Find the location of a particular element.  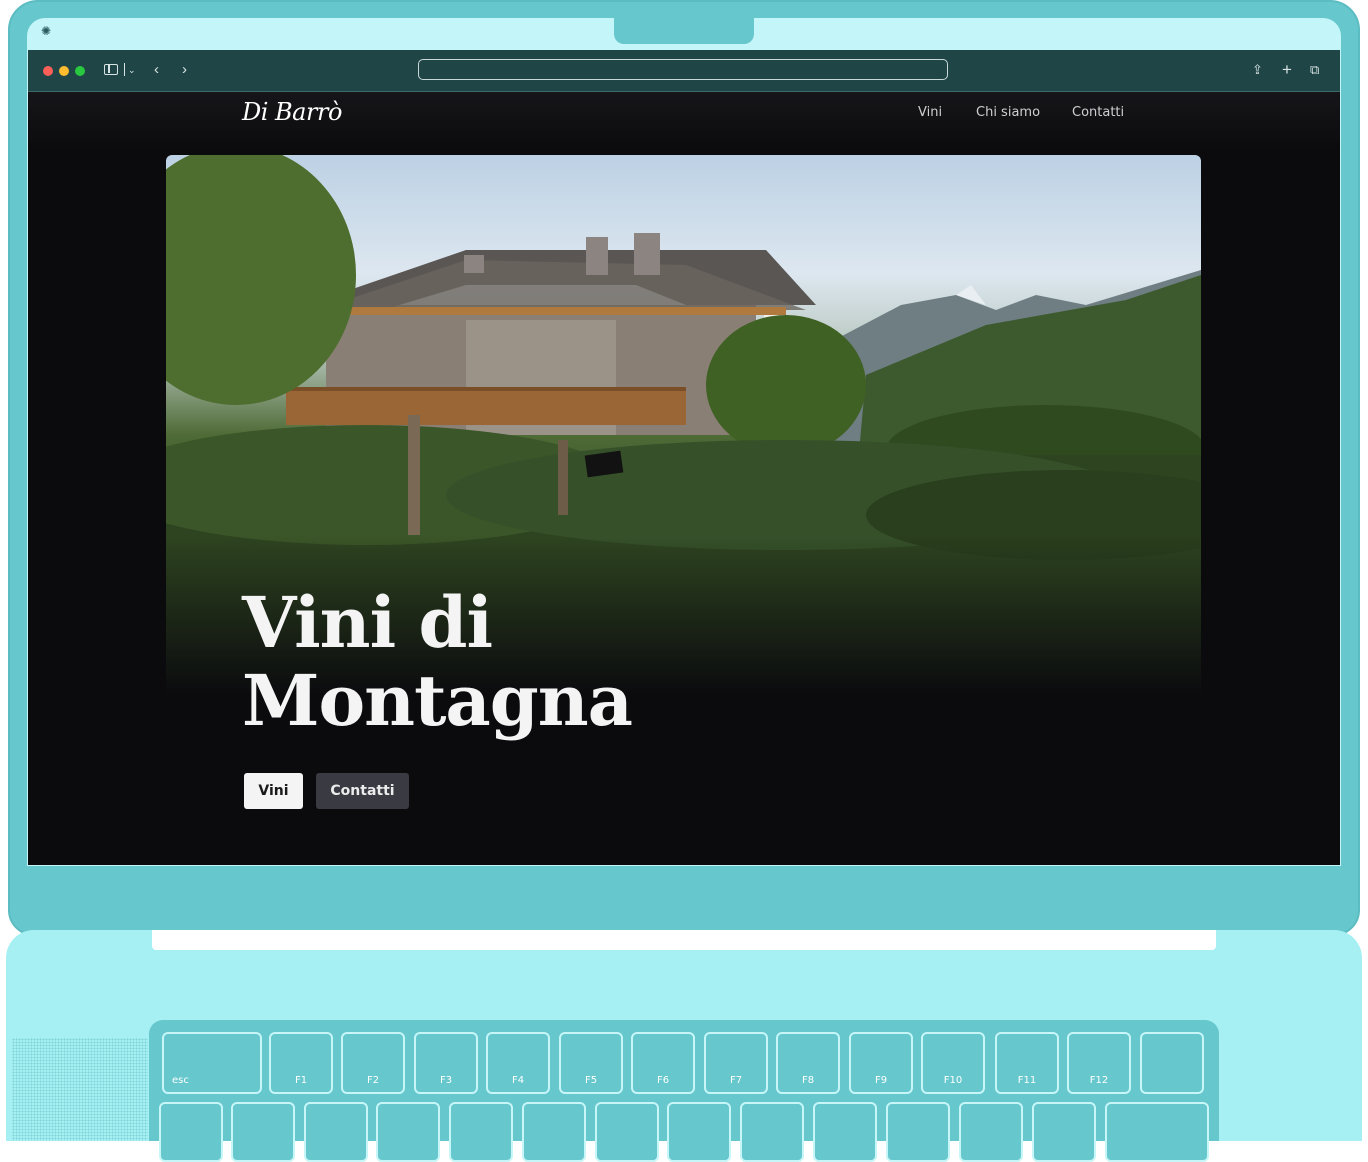

forward-arrow-icon: › is located at coordinates (184, 70).